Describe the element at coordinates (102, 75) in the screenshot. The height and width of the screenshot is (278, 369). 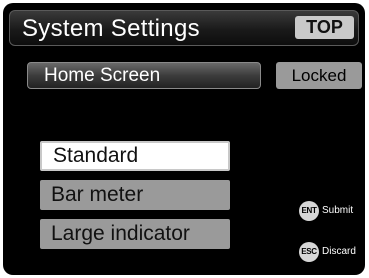
I see `home-screen-label: Home Screen` at that location.